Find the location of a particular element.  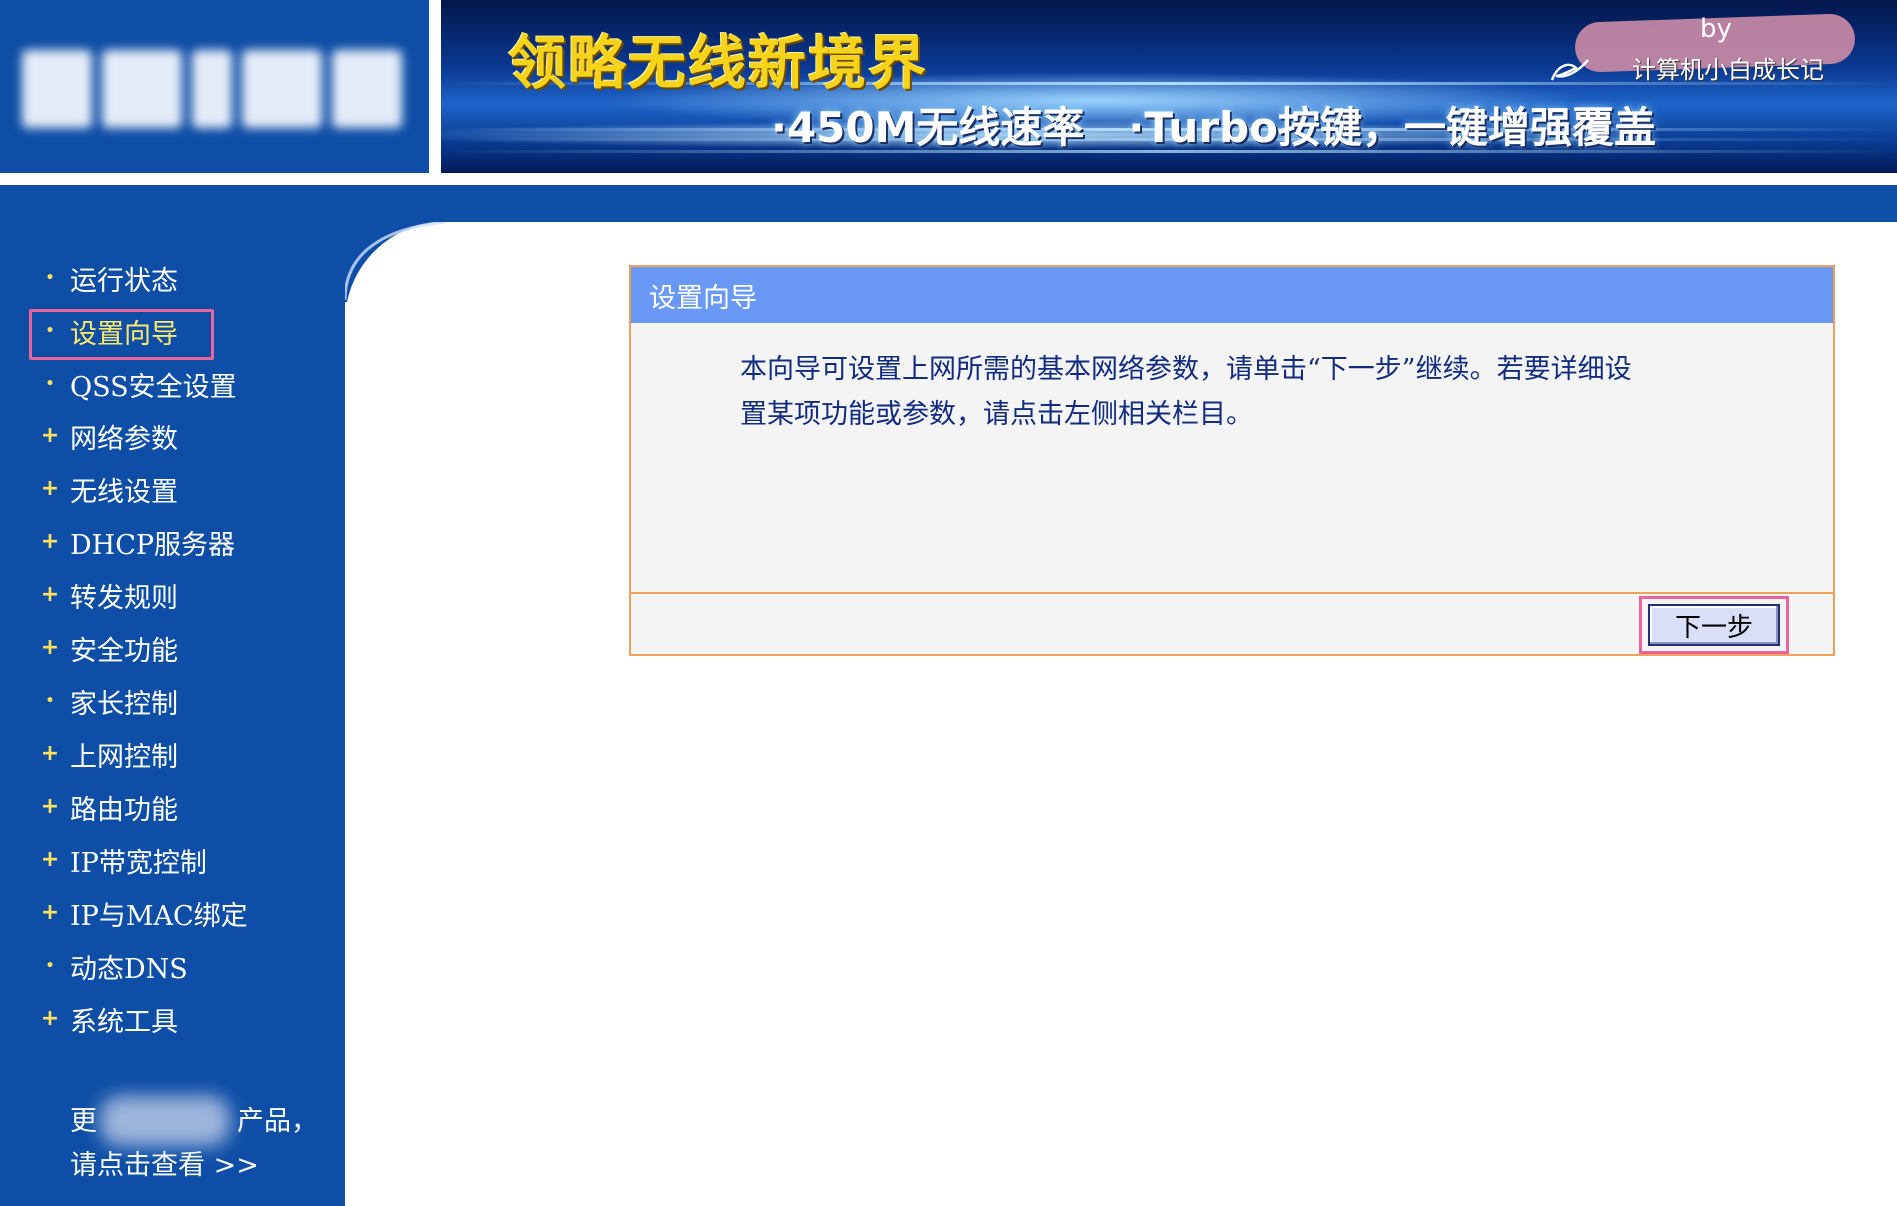

sidebar-item-system-tools: + 系统工具 is located at coordinates (109, 1019).